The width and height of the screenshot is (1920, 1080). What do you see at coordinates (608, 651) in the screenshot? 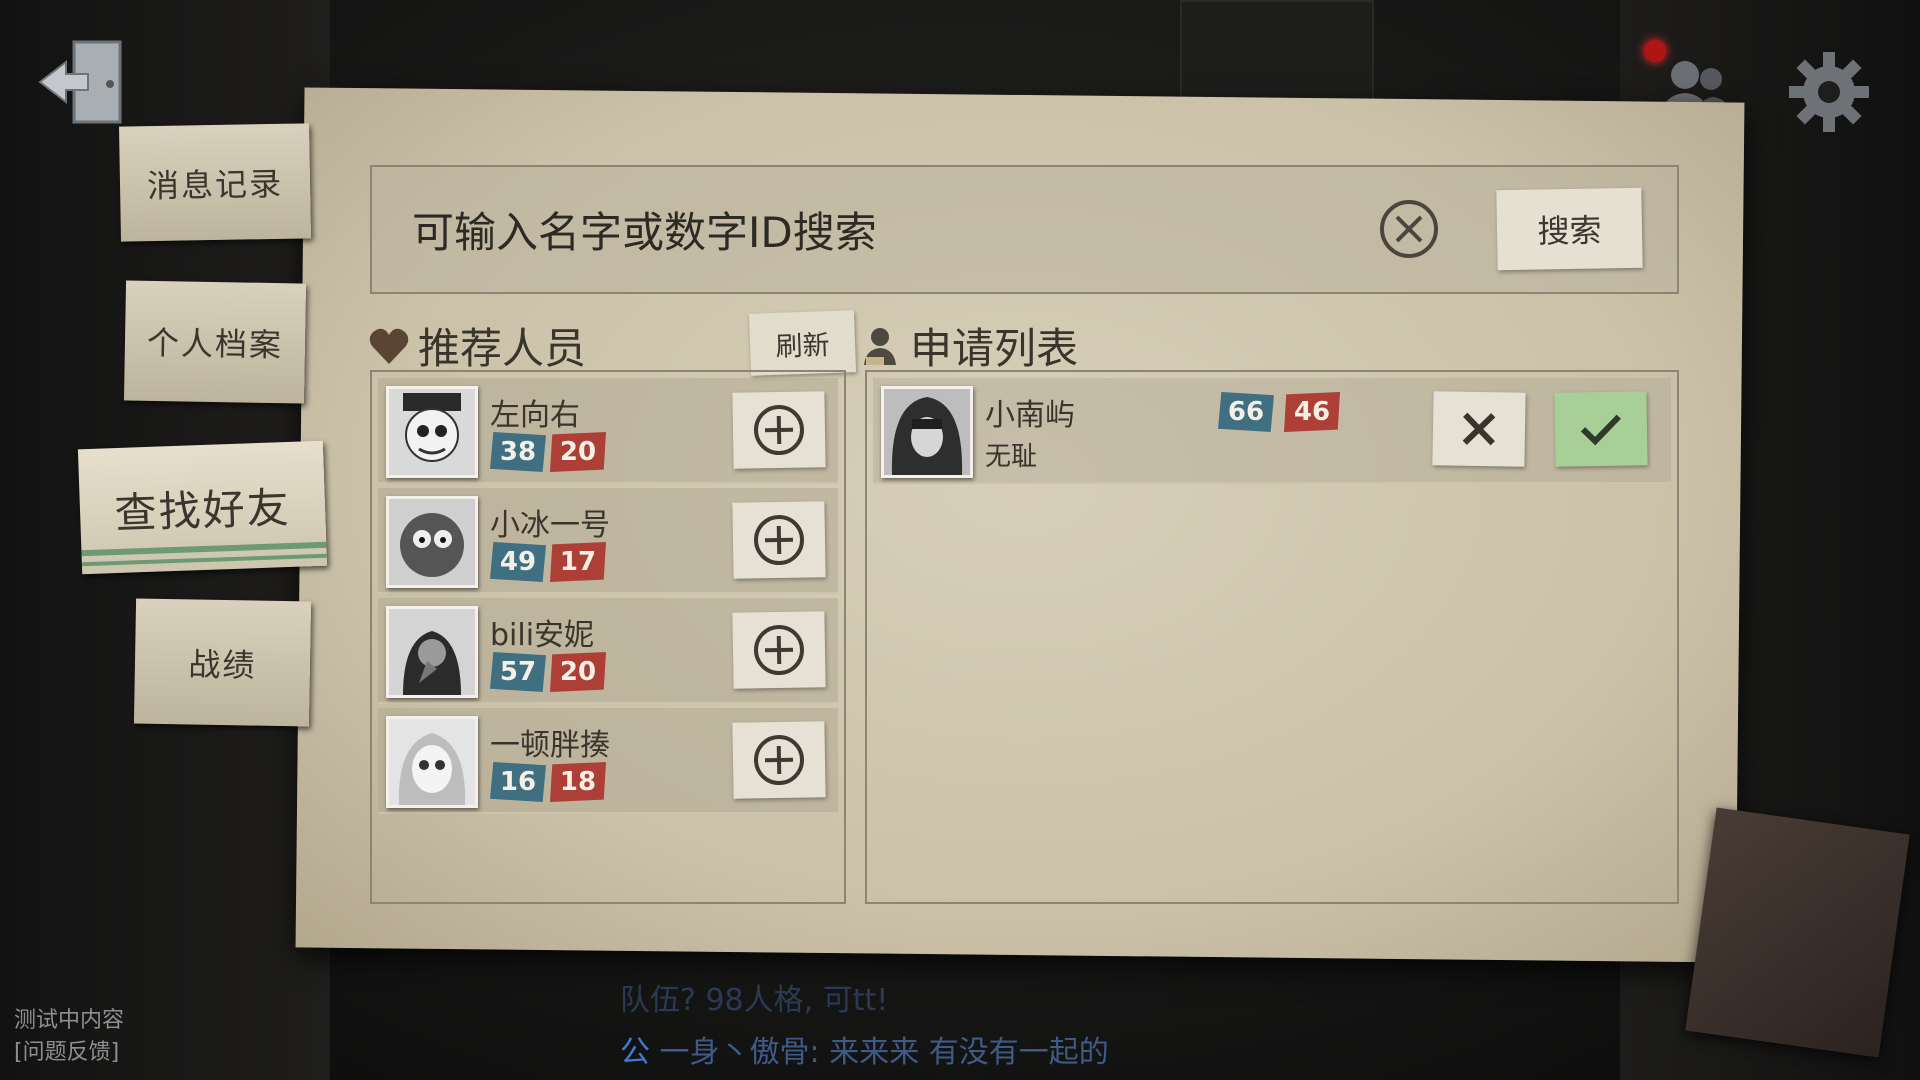
I see `list-item: bili安妮 57 20` at bounding box center [608, 651].